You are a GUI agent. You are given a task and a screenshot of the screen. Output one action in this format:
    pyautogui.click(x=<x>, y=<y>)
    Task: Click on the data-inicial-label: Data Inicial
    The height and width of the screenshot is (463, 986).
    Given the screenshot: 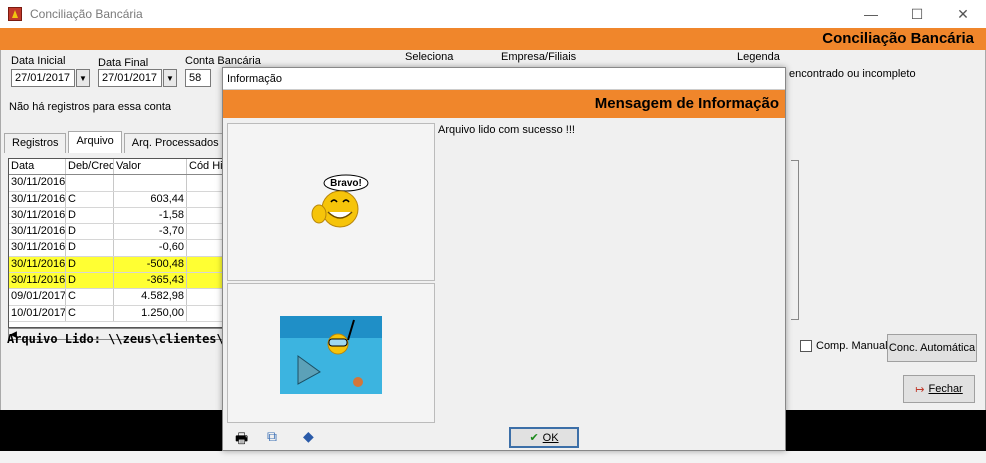 What is the action you would take?
    pyautogui.click(x=38, y=61)
    